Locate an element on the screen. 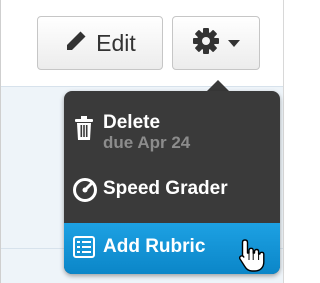  edit-button: Edit is located at coordinates (100, 43).